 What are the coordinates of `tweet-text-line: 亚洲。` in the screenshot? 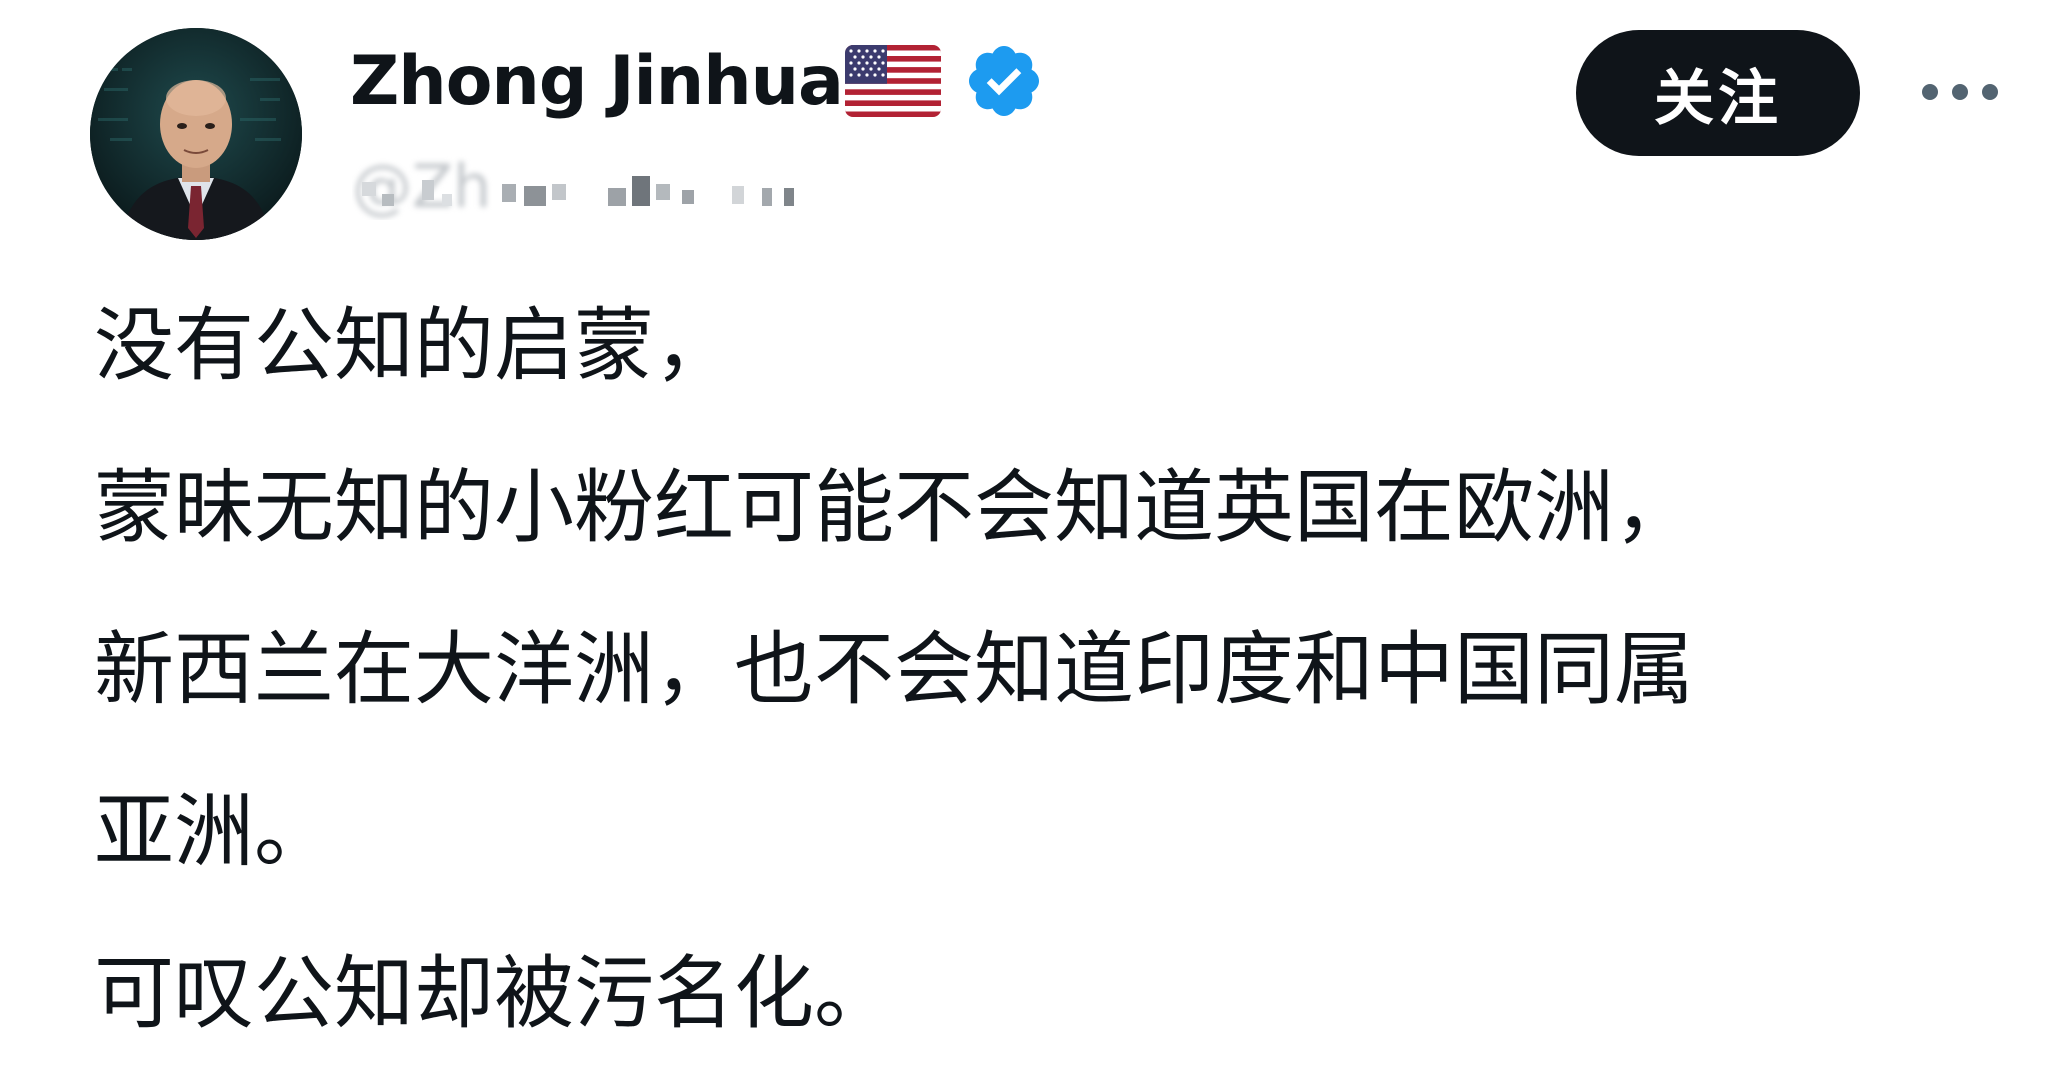 It's located at (214, 831).